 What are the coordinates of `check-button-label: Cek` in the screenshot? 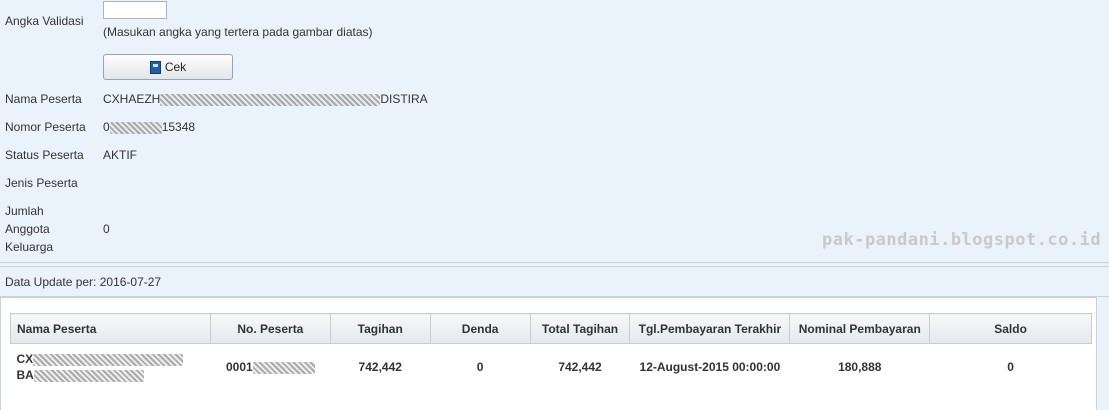 It's located at (175, 67).